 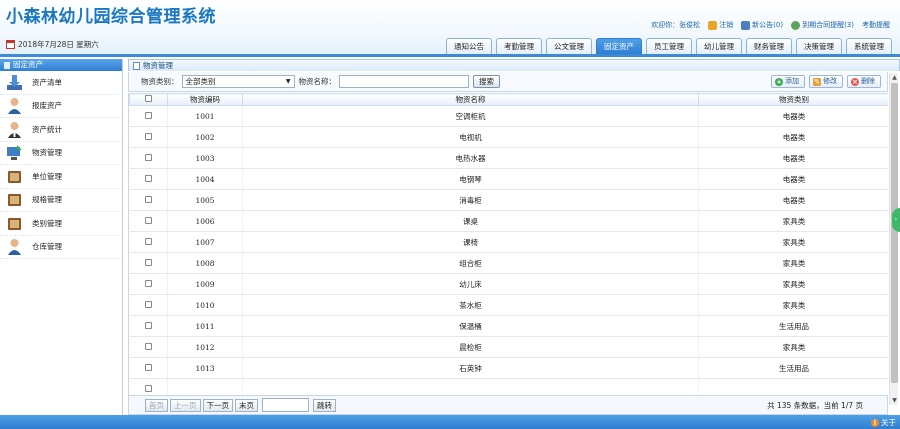 I want to click on table-row: 1001 空调柜机 电器类, so click(x=508, y=116).